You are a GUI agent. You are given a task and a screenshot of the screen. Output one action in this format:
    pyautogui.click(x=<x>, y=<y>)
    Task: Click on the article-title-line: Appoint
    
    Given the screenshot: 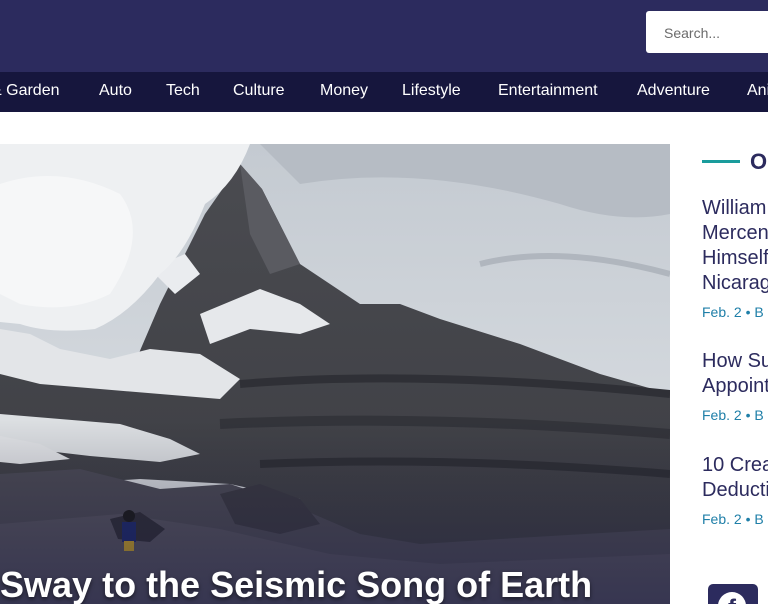 What is the action you would take?
    pyautogui.click(x=735, y=386)
    